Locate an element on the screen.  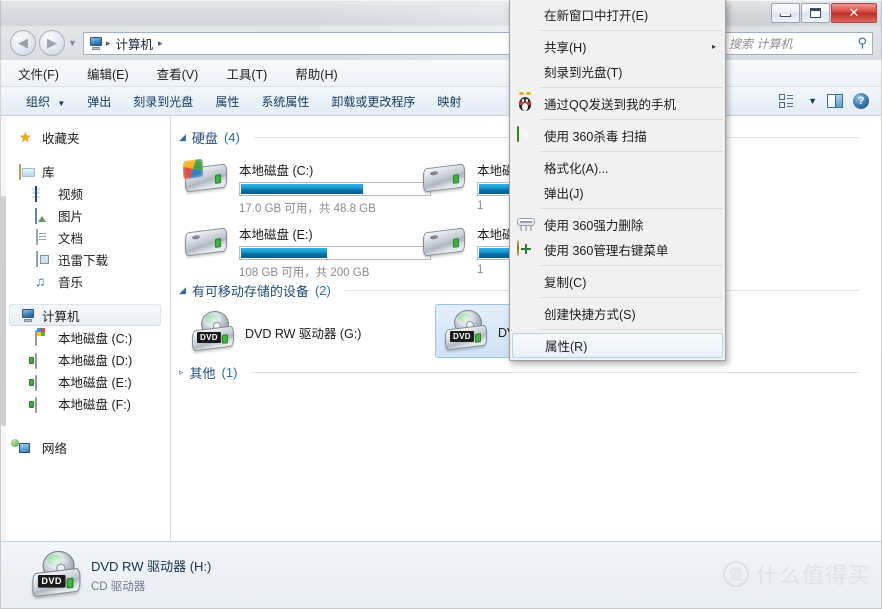
video-icon is located at coordinates (43, 193).